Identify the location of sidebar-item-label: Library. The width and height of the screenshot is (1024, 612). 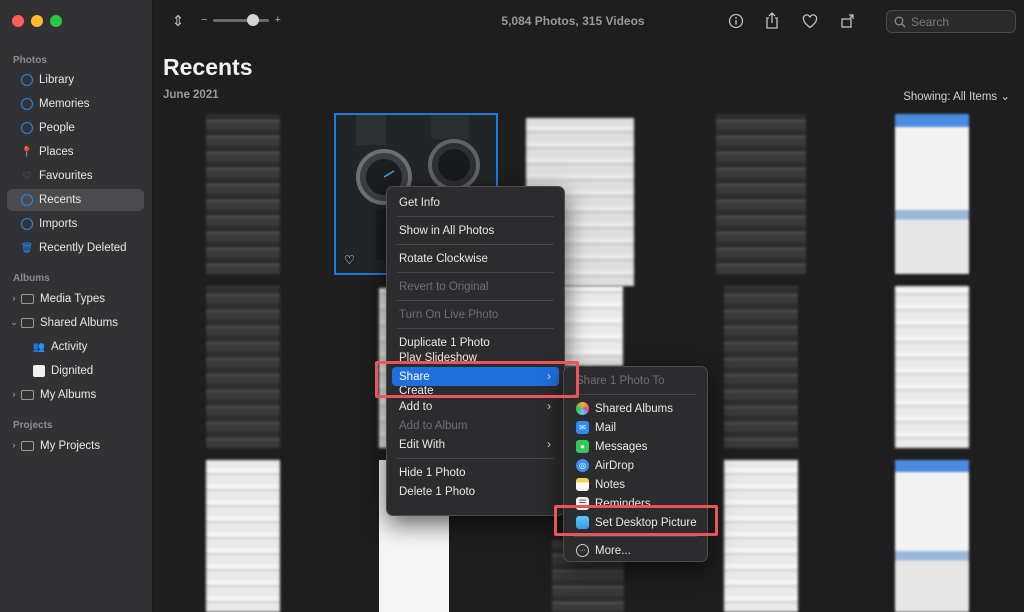
(57, 80).